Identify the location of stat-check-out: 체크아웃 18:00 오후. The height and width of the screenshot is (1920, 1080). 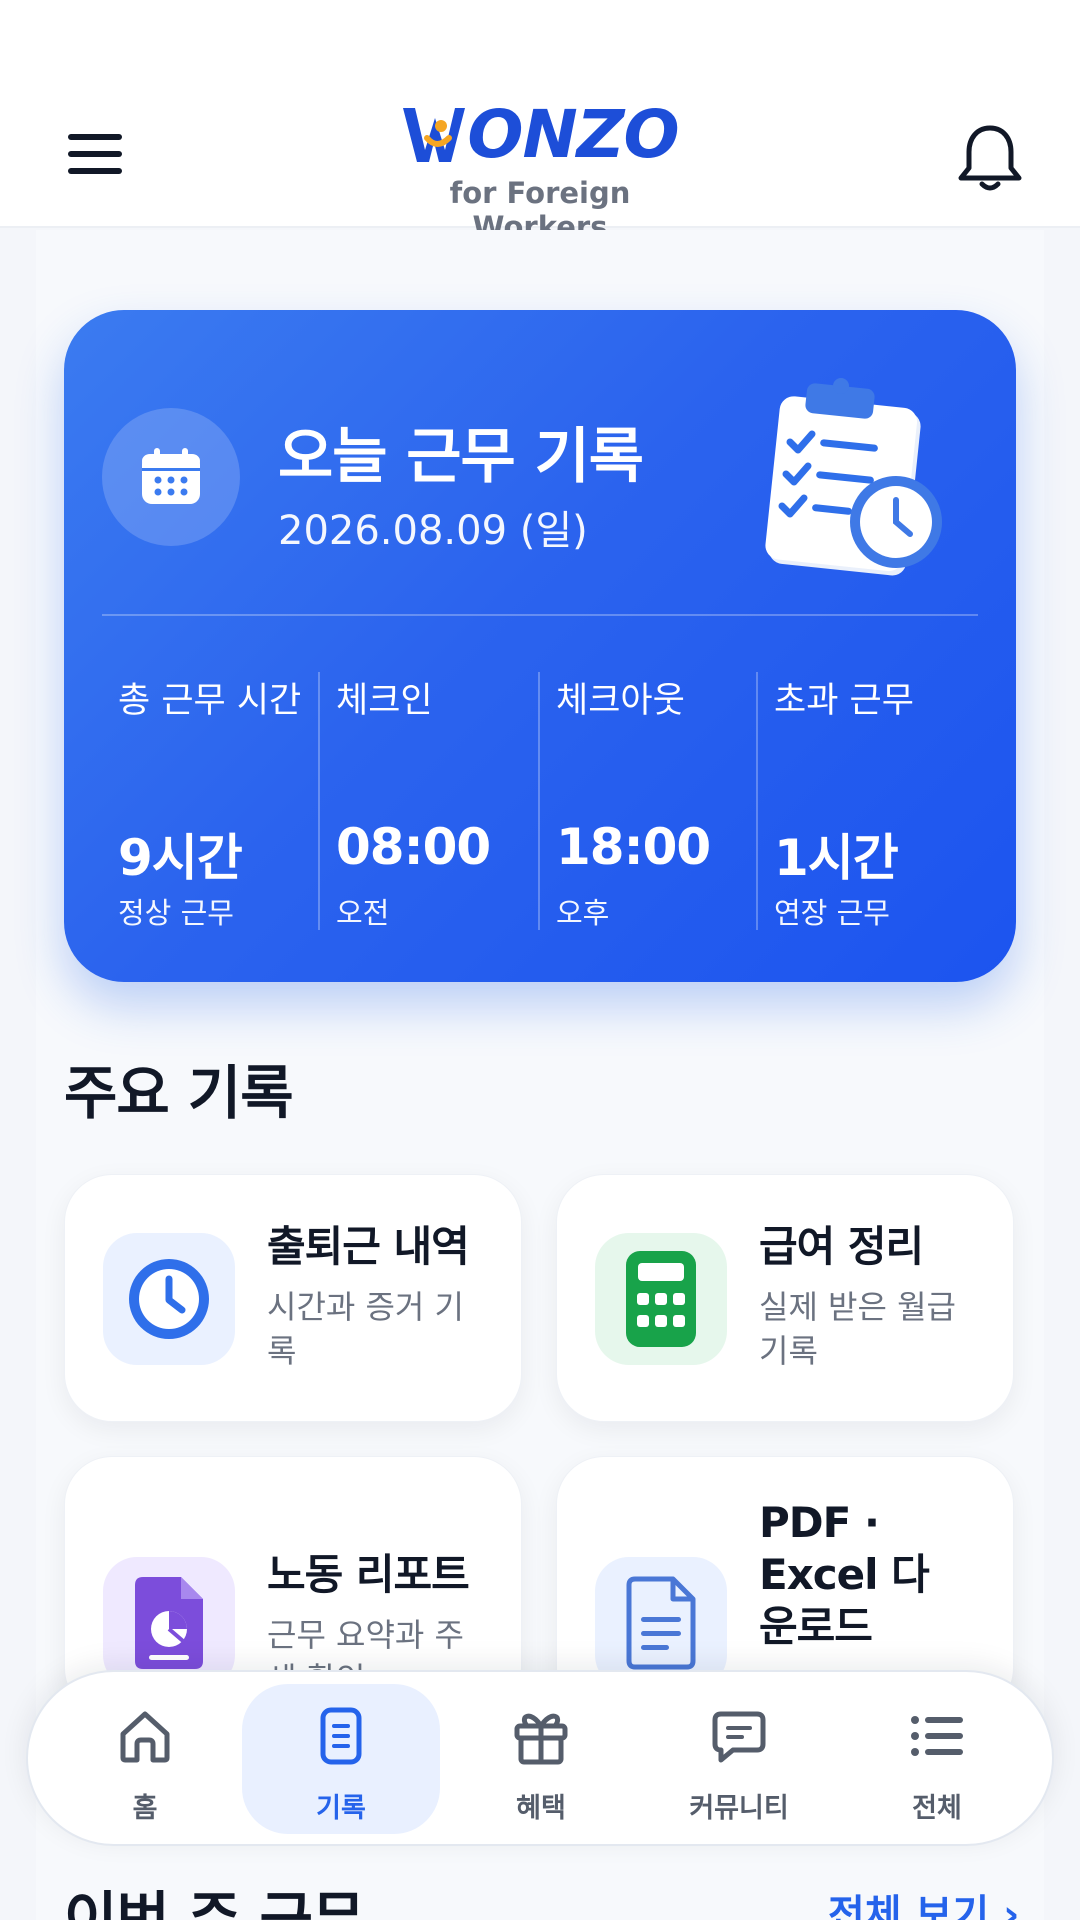
(656, 807).